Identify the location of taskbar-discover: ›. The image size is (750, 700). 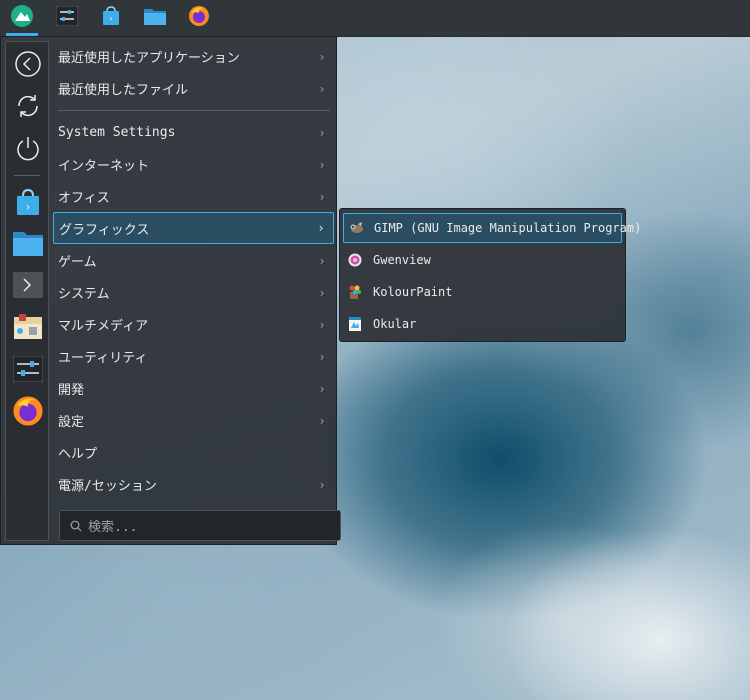
(111, 18).